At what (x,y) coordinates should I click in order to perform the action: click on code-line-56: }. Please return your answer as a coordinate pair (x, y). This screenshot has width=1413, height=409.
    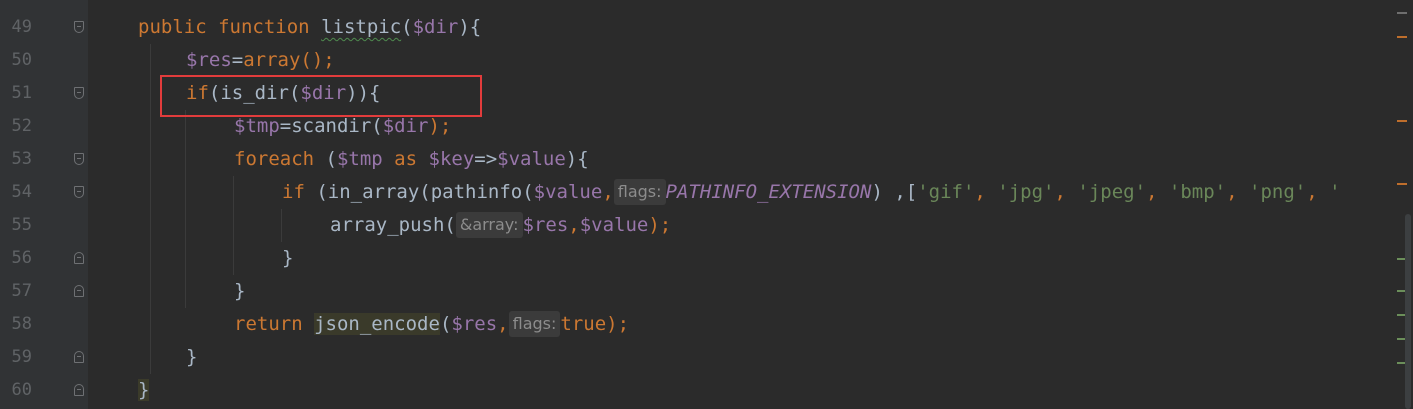
    Looking at the image, I should click on (287, 258).